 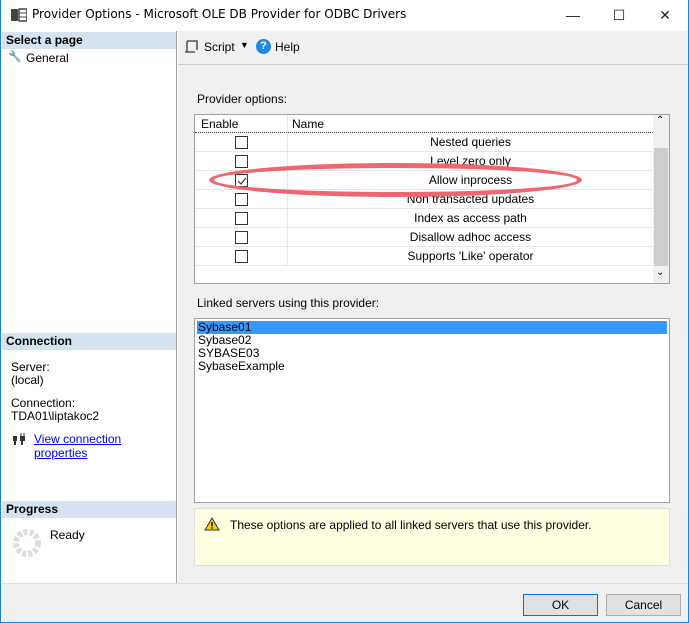 What do you see at coordinates (89, 40) in the screenshot?
I see `select-page-header: Select a page` at bounding box center [89, 40].